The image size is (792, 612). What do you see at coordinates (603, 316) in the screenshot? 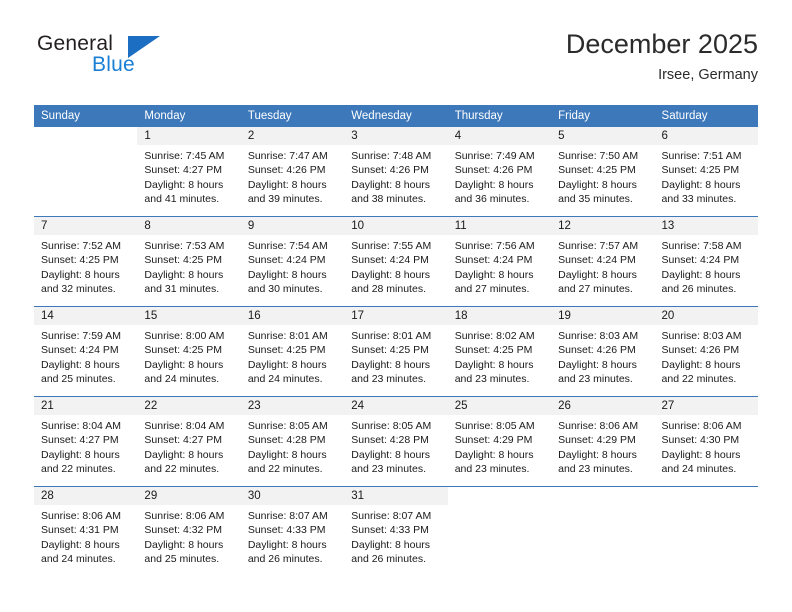
I see `day-number: 19` at bounding box center [603, 316].